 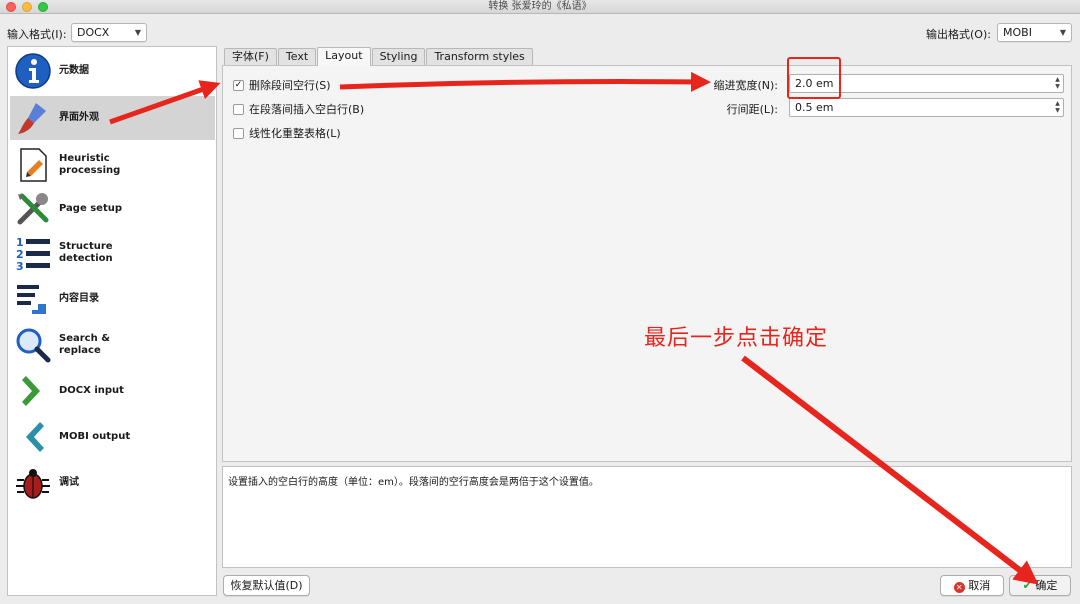 I want to click on tab-text: Text, so click(x=297, y=56).